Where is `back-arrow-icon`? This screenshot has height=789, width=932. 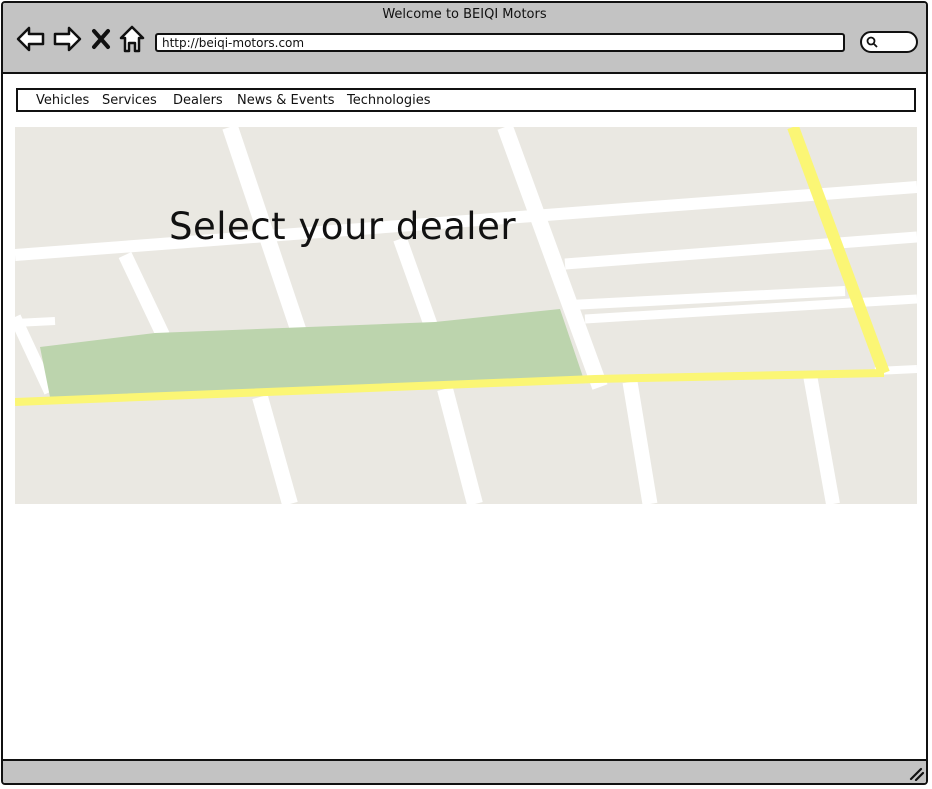 back-arrow-icon is located at coordinates (31, 39).